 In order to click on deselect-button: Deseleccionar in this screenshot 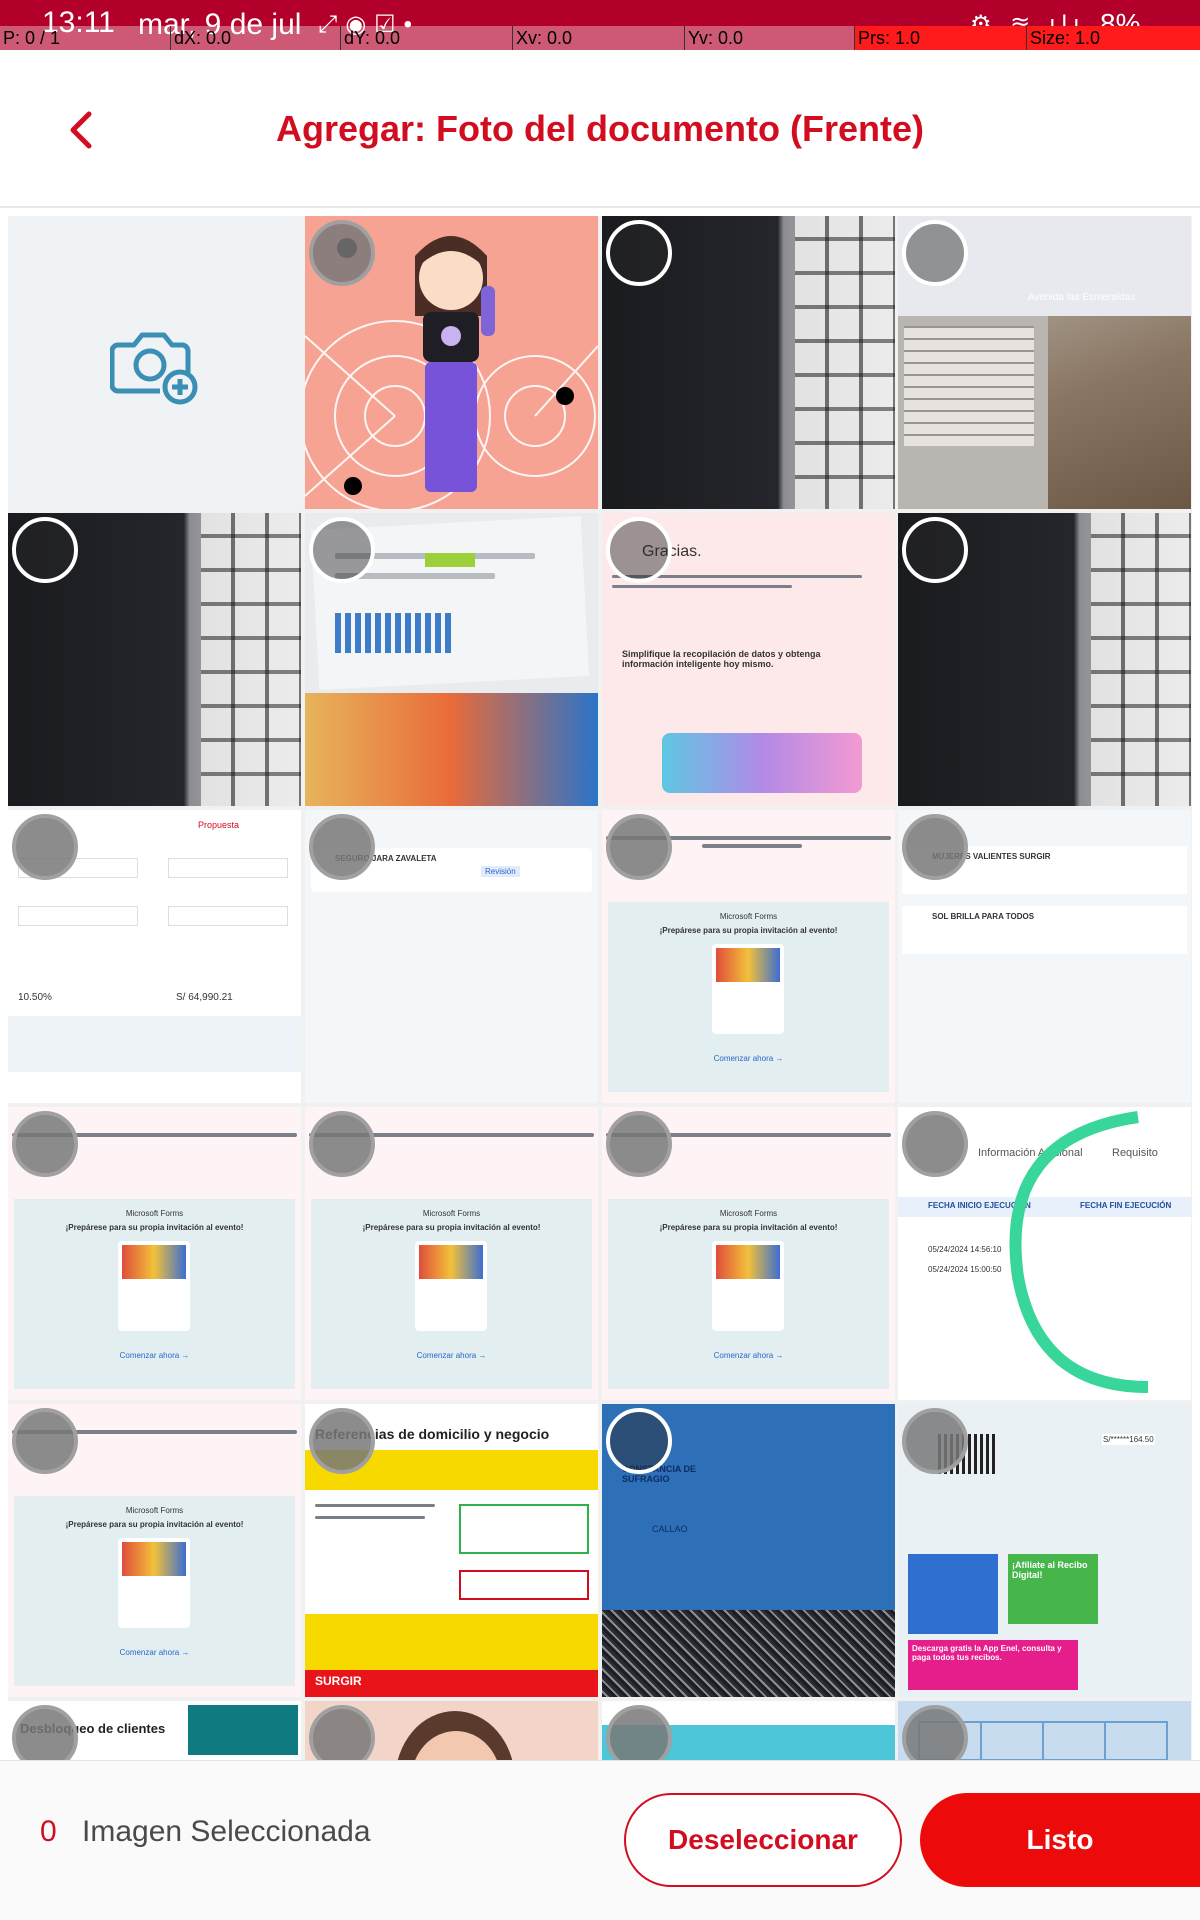, I will do `click(763, 1840)`.